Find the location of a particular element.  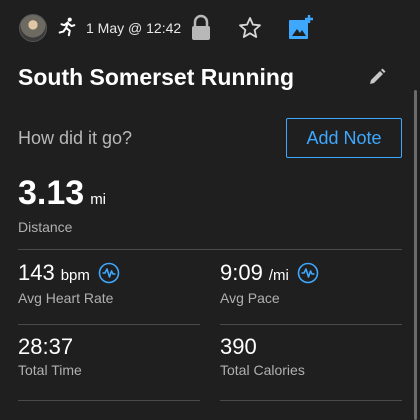

total-calories-number: 390 is located at coordinates (238, 346).